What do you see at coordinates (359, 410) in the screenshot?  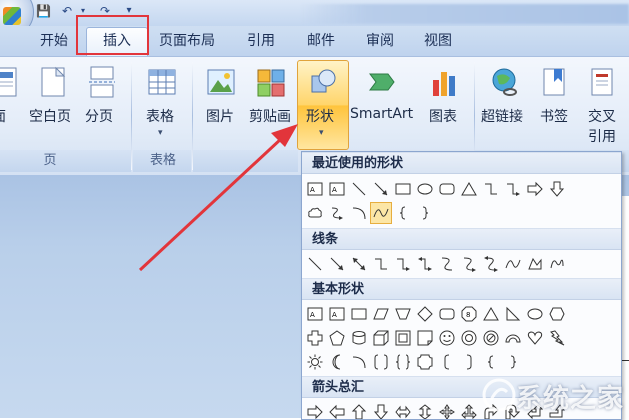 I see `up-arrow-shape-icon` at bounding box center [359, 410].